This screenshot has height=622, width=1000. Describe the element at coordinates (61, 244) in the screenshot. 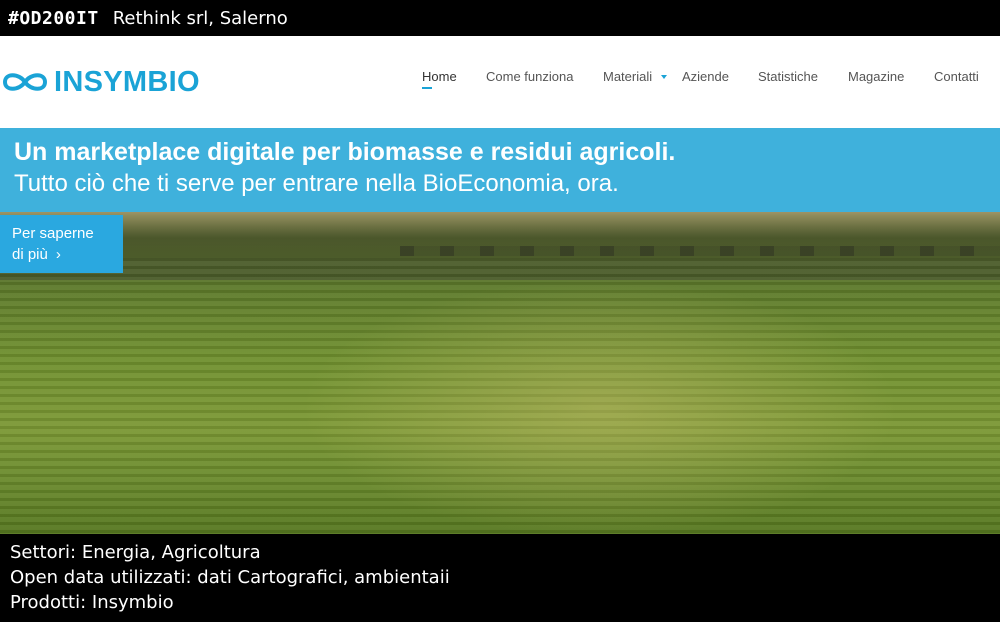

I see `learn-more-button: Per saperne di più ›` at that location.